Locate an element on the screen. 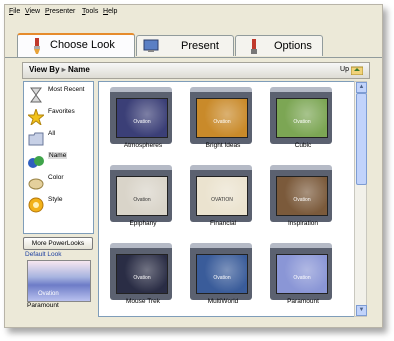 This screenshot has height=341, width=394. main-tabs: Choose Look Present Options is located at coordinates (193, 45).